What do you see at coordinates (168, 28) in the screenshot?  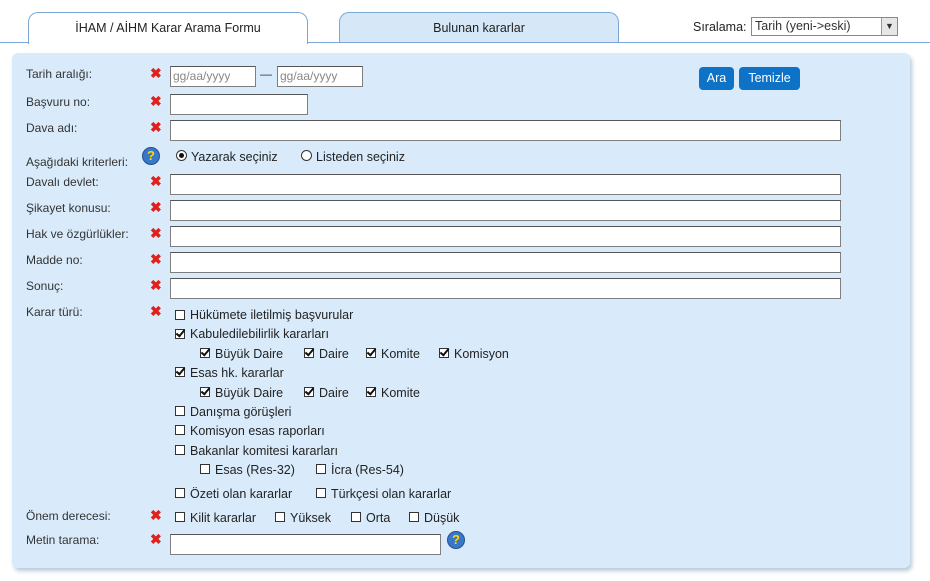 I see `tab-search-form: İHAM / AİHM Karar Arama Formu` at bounding box center [168, 28].